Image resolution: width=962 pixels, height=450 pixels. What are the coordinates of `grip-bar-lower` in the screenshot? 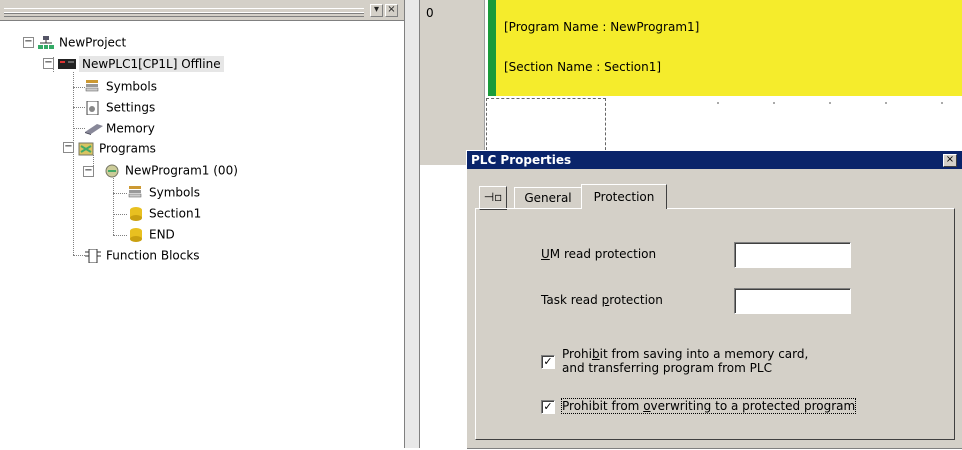 It's located at (184, 14).